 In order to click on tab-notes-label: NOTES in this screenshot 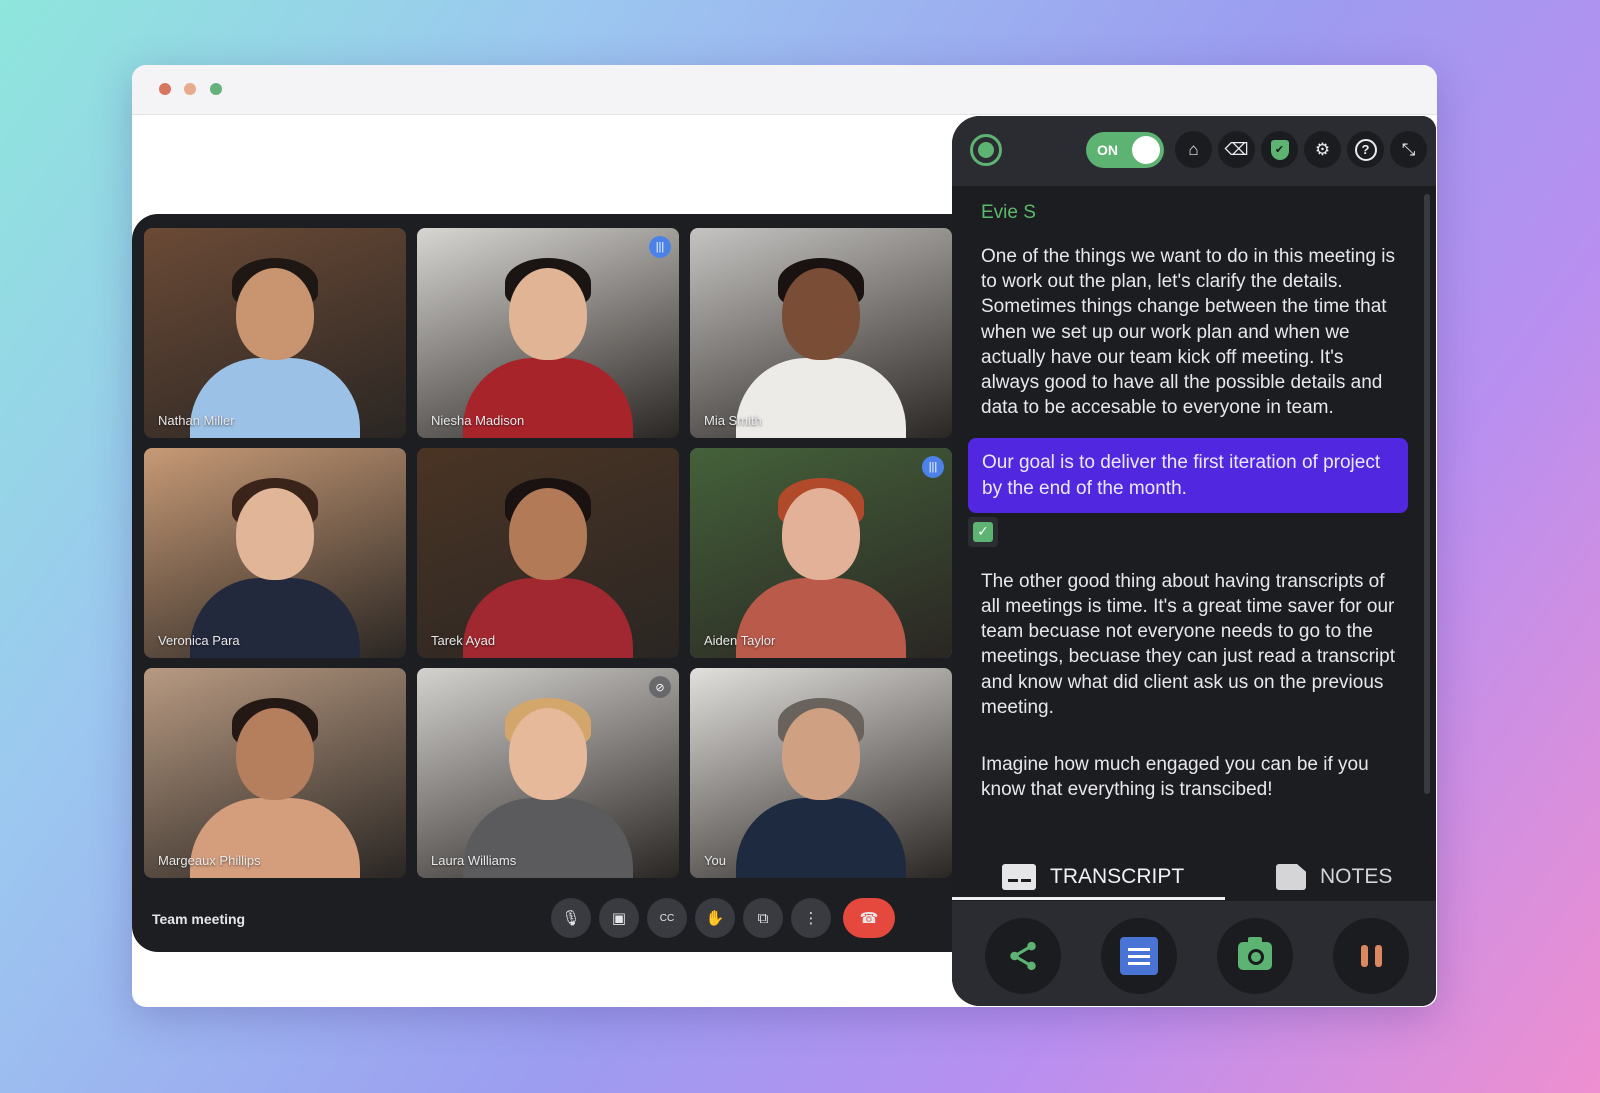, I will do `click(1356, 876)`.